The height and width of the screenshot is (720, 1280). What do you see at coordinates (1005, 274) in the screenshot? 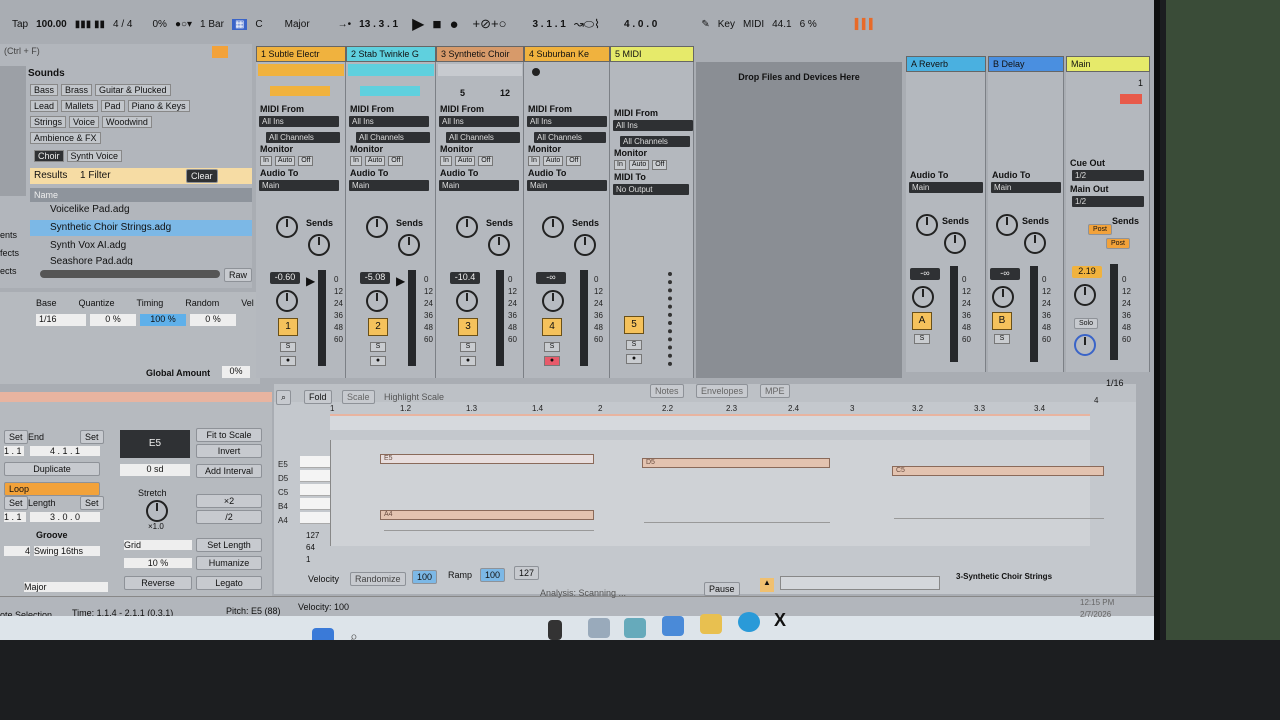
I see `volume-field: -∞` at bounding box center [1005, 274].